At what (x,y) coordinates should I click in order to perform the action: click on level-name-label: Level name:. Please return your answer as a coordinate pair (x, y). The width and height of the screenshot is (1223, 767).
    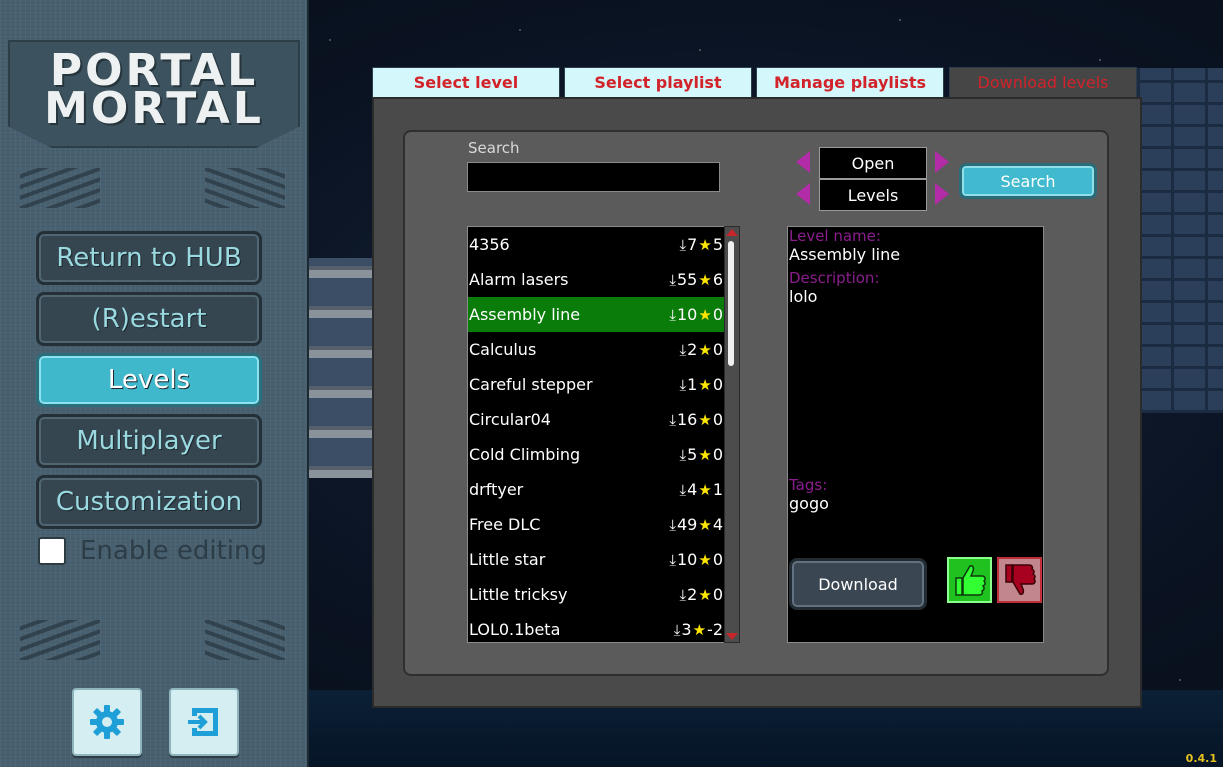
    Looking at the image, I should click on (835, 236).